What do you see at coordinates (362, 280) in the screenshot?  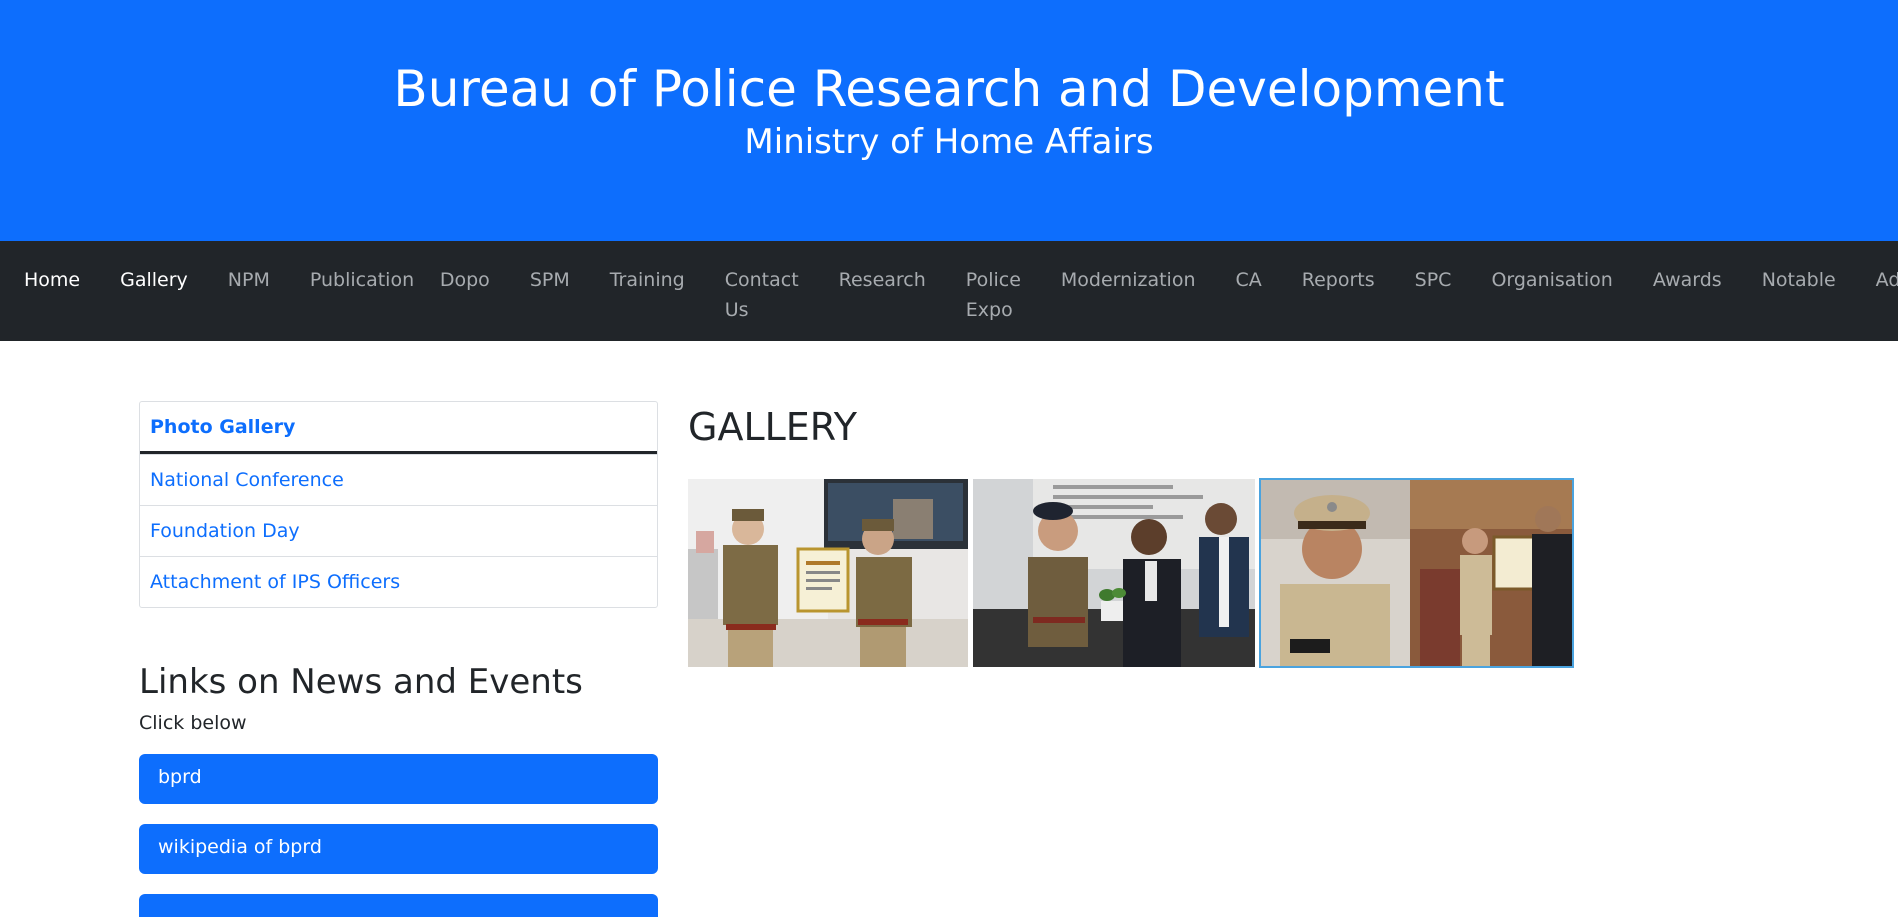 I see `nav-publication: Publication` at bounding box center [362, 280].